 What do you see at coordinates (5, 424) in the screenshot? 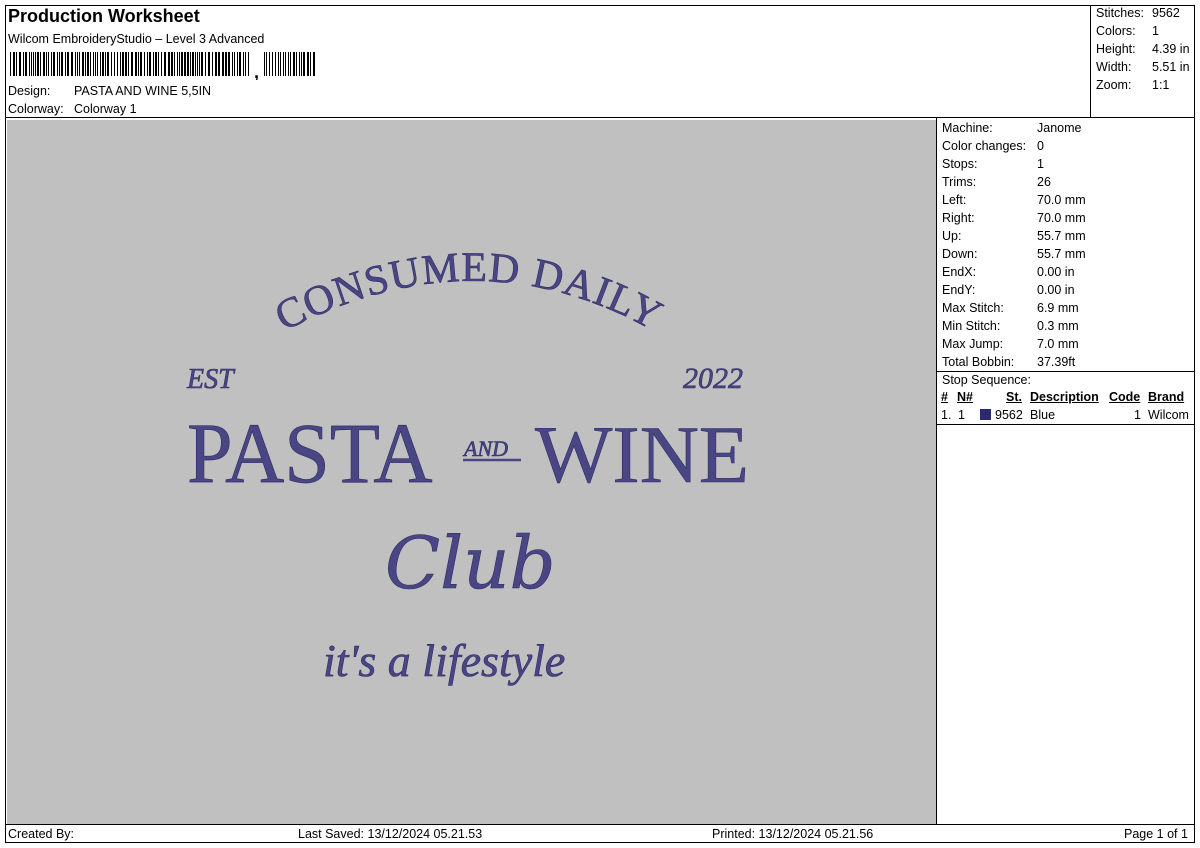
I see `frame-left` at bounding box center [5, 424].